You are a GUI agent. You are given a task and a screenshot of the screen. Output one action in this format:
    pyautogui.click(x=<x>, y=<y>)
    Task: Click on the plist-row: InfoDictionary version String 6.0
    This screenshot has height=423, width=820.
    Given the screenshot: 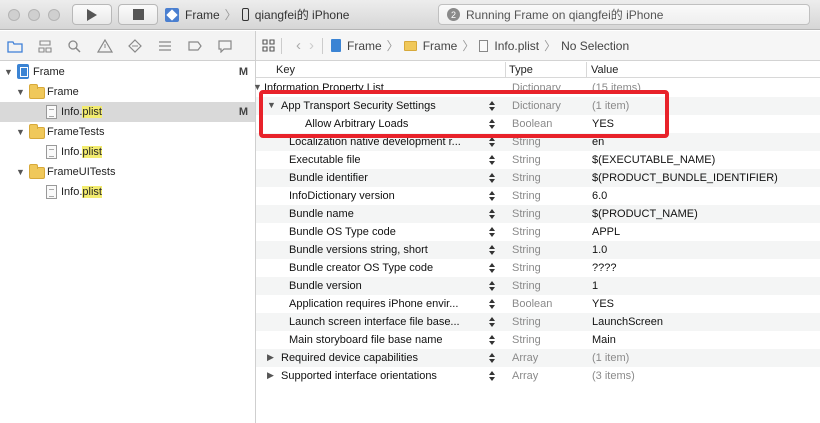 What is the action you would take?
    pyautogui.click(x=538, y=196)
    